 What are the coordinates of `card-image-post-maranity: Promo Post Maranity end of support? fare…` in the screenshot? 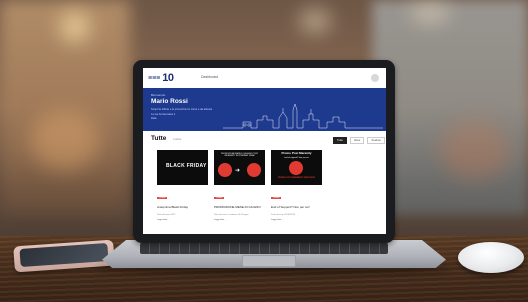 It's located at (296, 167).